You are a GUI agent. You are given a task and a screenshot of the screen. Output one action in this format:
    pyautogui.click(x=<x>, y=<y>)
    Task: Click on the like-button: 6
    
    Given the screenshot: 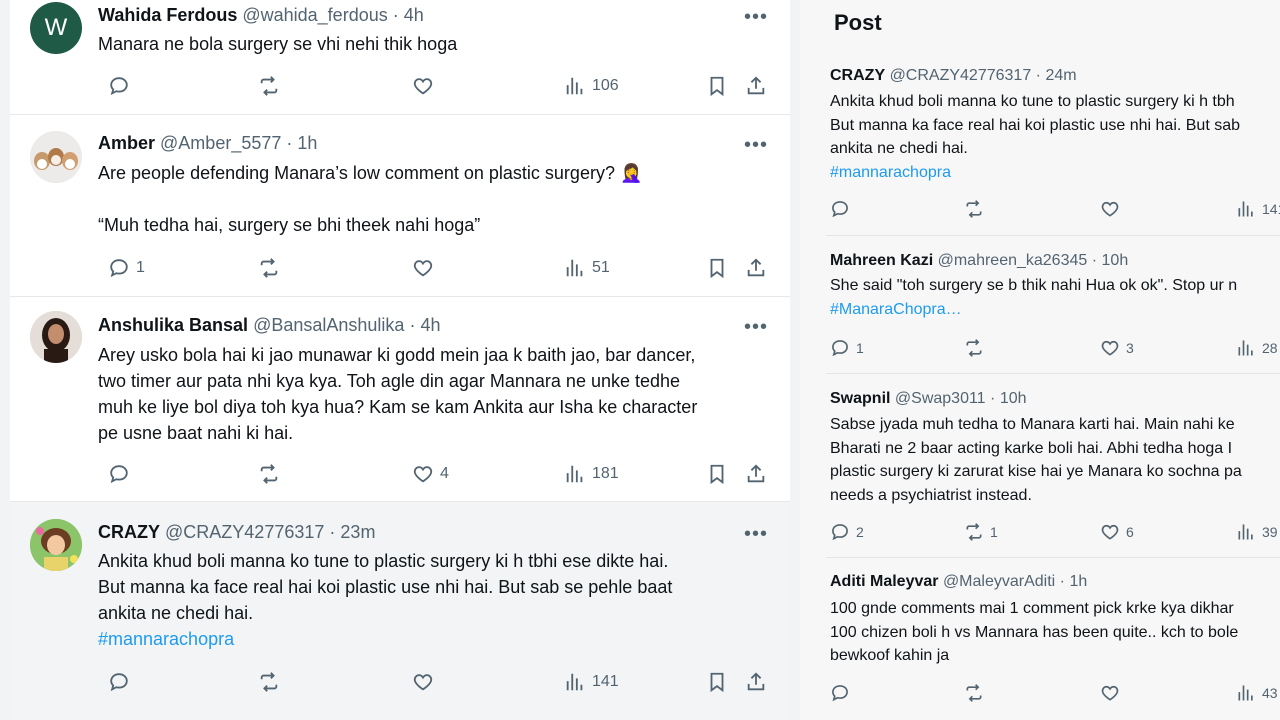 What is the action you would take?
    pyautogui.click(x=1117, y=532)
    